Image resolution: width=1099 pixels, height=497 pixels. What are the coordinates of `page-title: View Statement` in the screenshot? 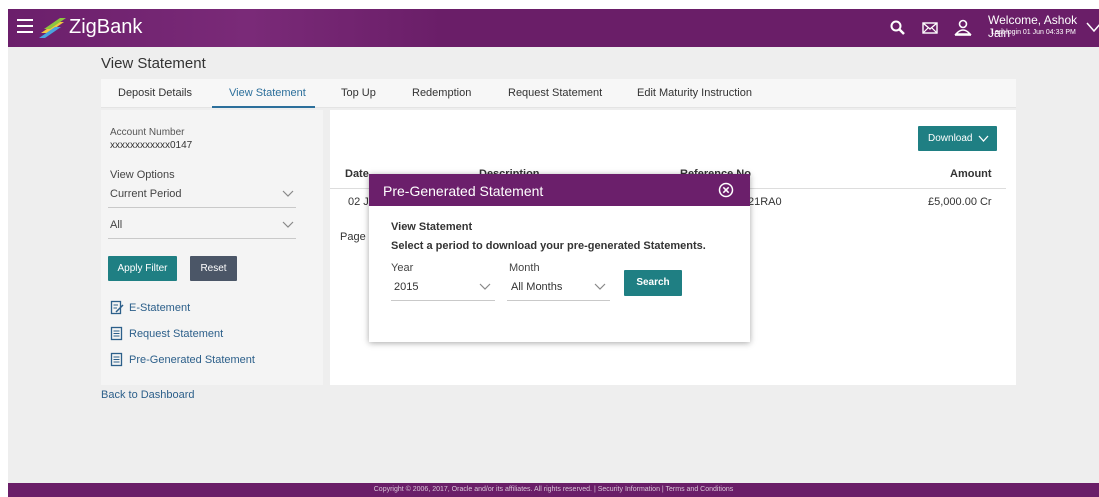 It's located at (153, 63).